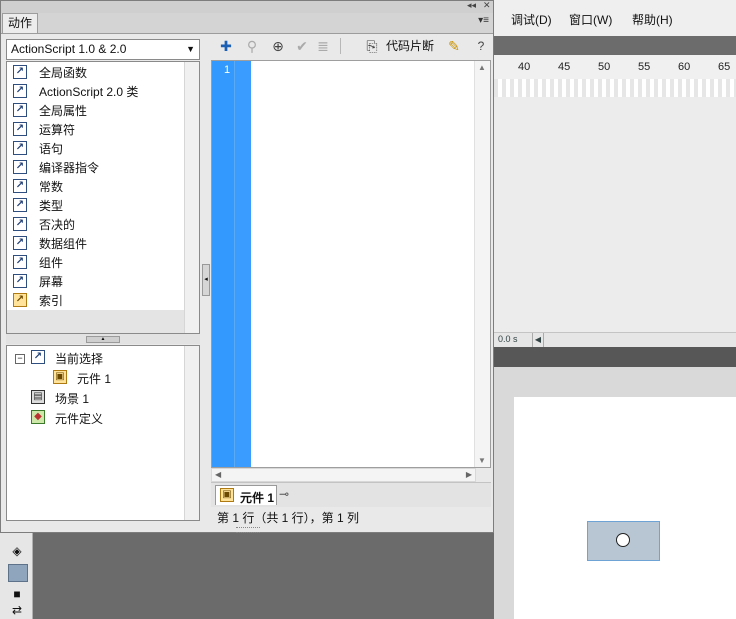  What do you see at coordinates (20, 300) in the screenshot?
I see `index-icon: ↗` at bounding box center [20, 300].